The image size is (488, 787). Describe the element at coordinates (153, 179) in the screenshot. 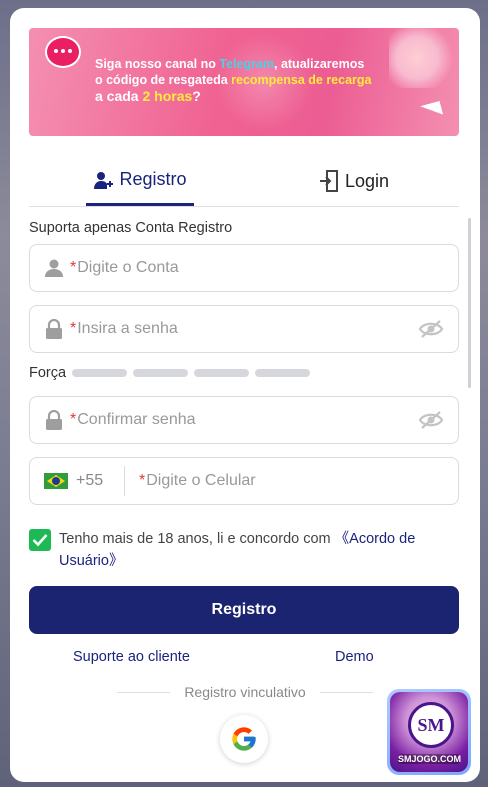

I see `tab-register-label: Registro` at that location.